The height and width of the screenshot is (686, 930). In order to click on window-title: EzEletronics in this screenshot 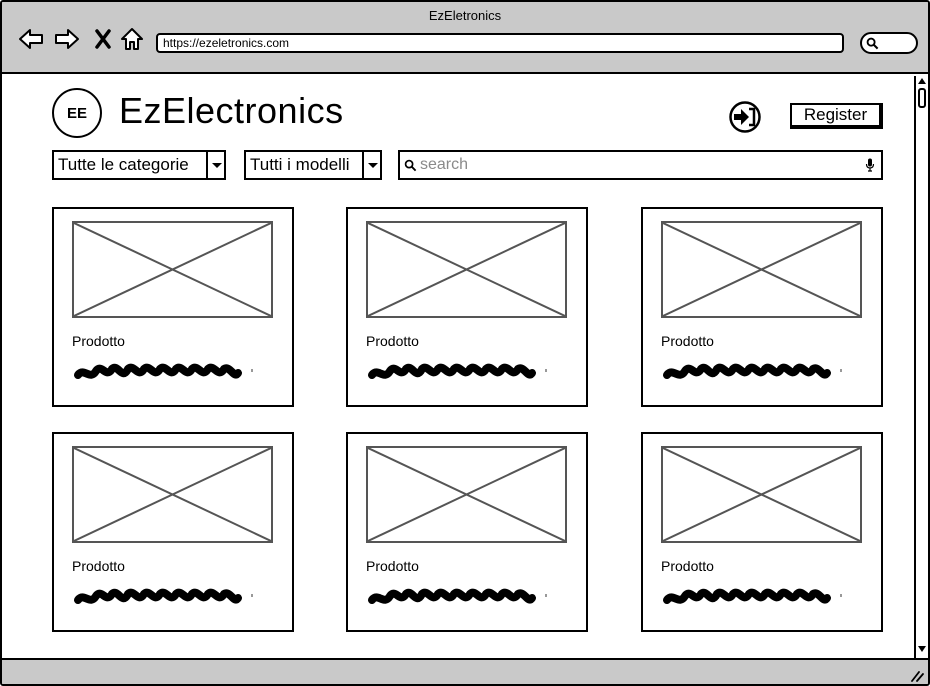, I will do `click(465, 15)`.